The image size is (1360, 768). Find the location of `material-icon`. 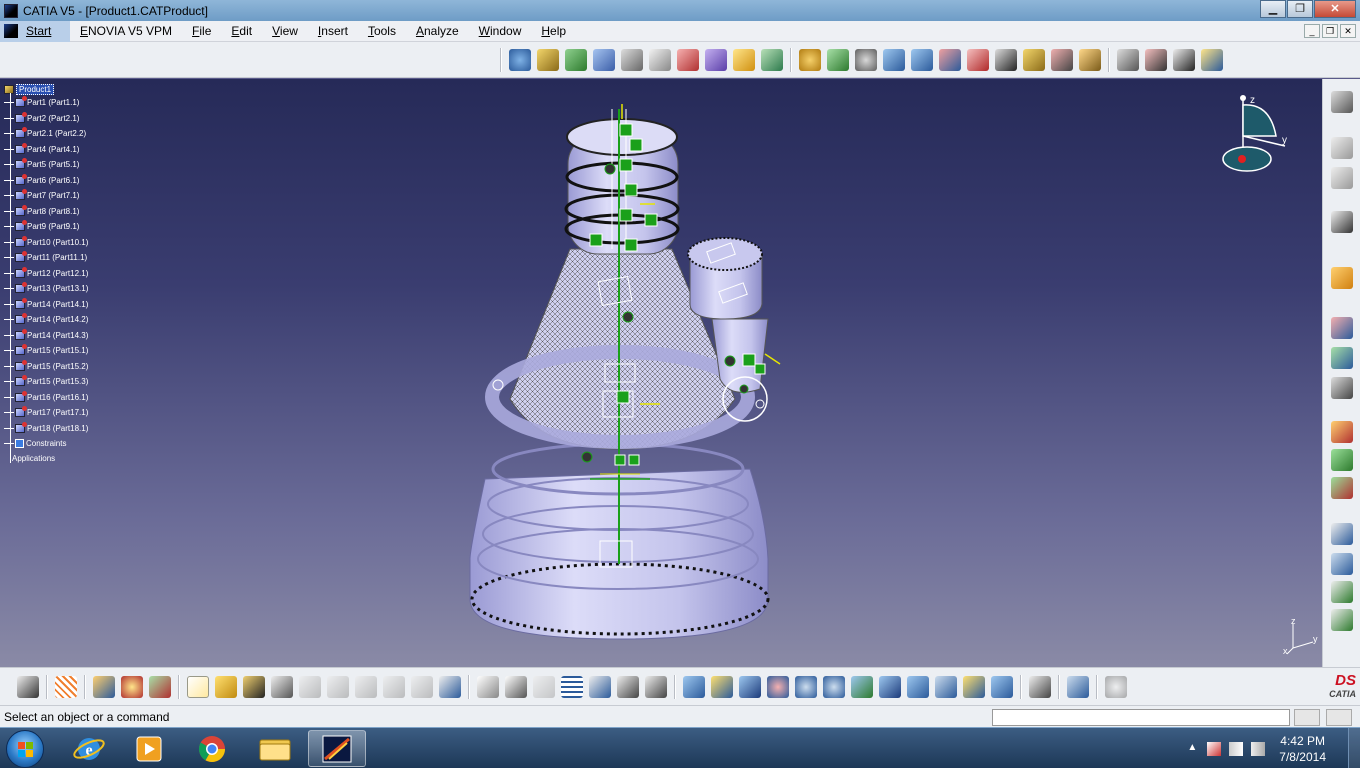

material-icon is located at coordinates (160, 687).